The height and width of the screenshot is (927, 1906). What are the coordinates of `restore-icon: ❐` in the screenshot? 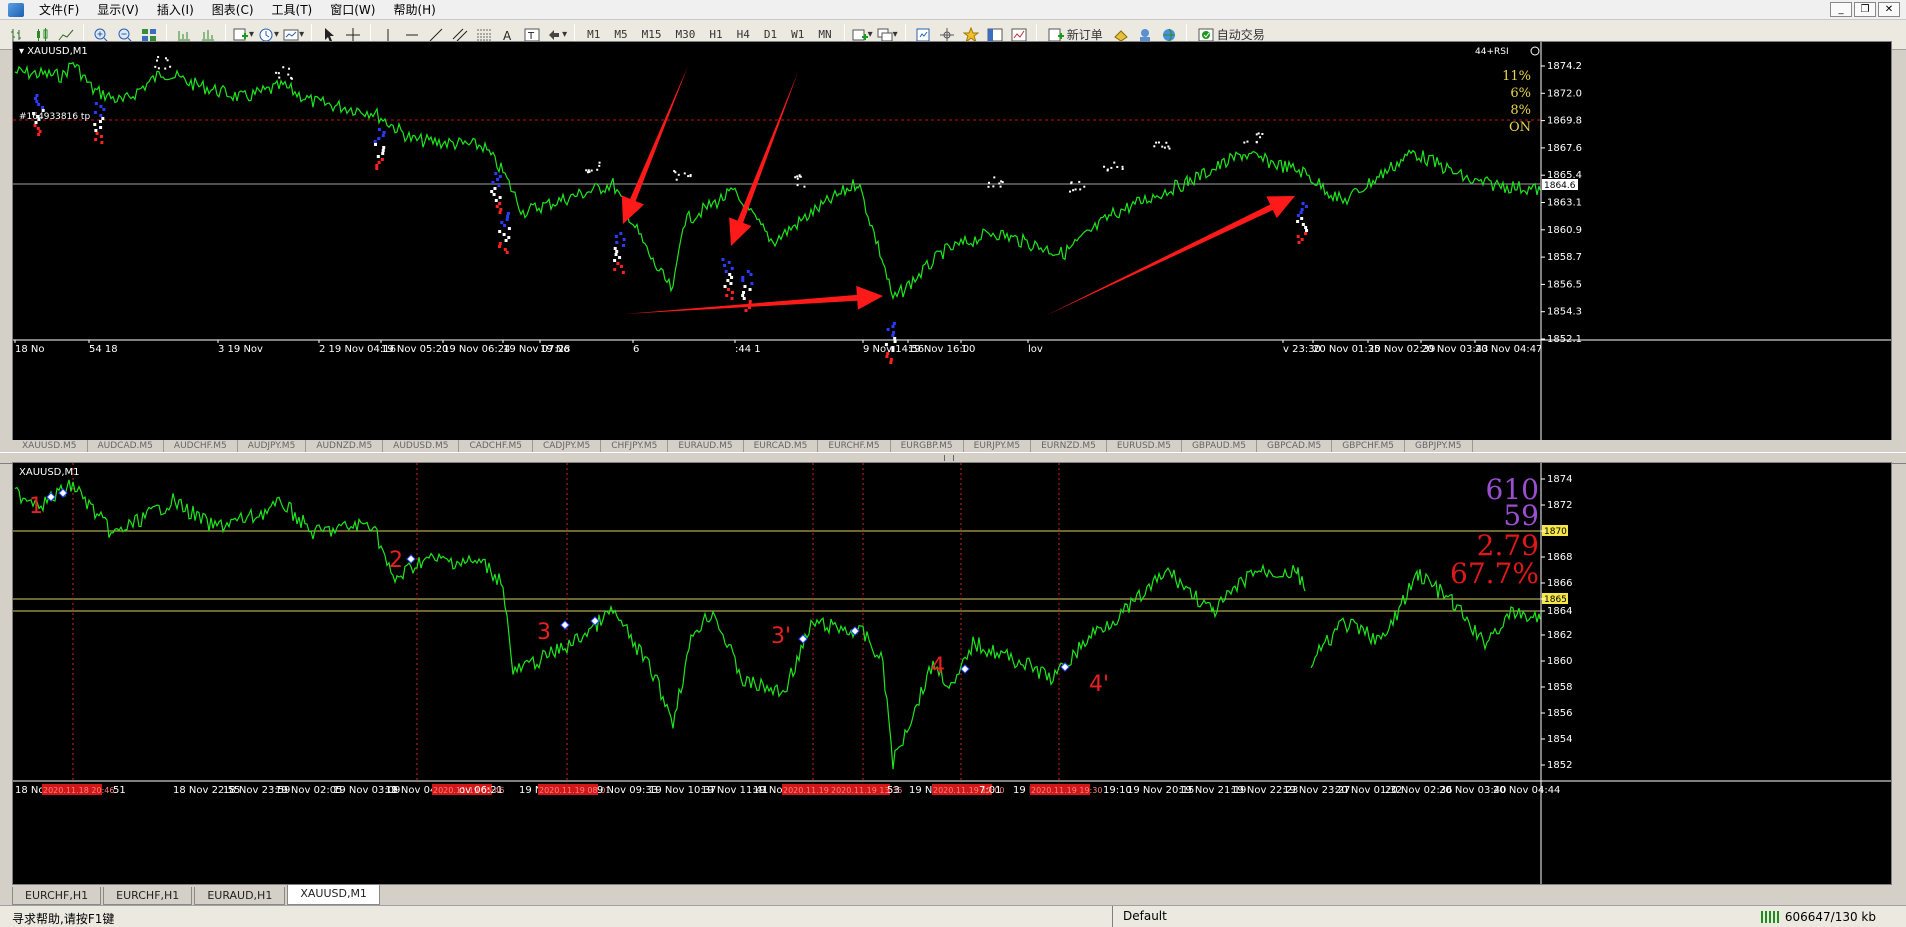 It's located at (1865, 9).